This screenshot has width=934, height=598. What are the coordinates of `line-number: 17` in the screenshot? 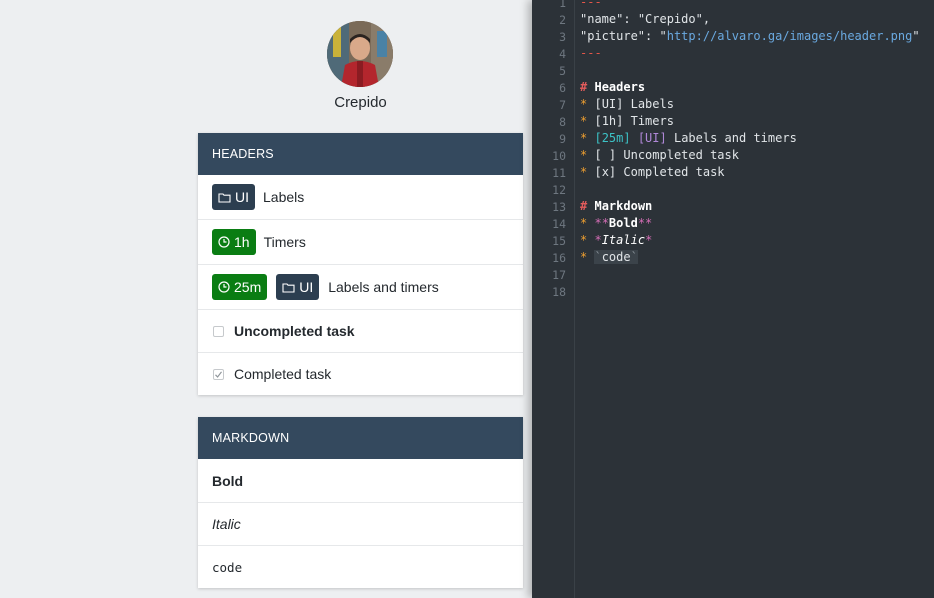 It's located at (559, 275).